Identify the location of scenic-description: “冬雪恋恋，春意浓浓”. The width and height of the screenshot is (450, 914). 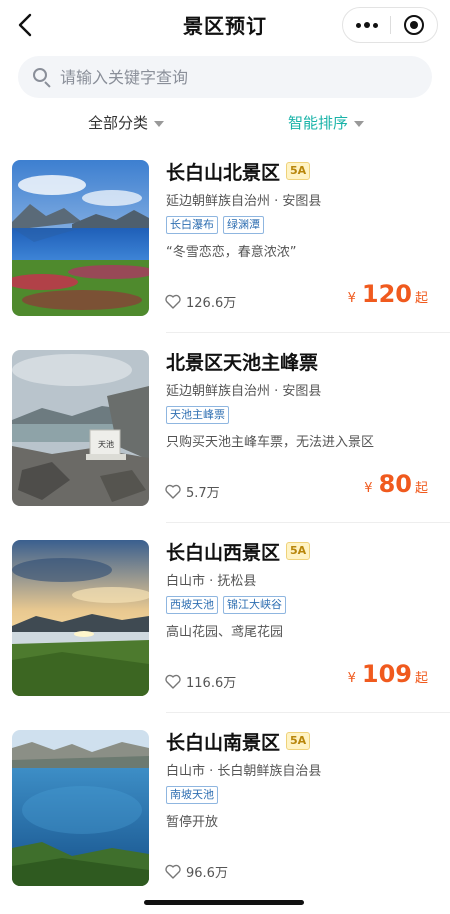
(231, 252).